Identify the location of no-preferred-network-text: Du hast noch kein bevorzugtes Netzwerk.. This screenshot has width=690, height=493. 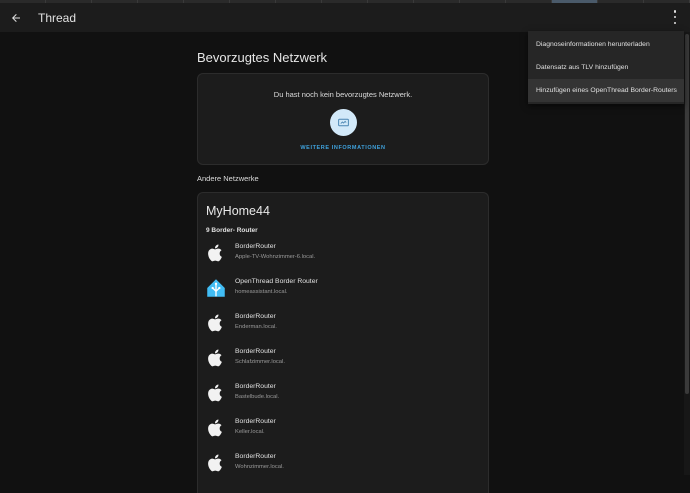
(343, 94).